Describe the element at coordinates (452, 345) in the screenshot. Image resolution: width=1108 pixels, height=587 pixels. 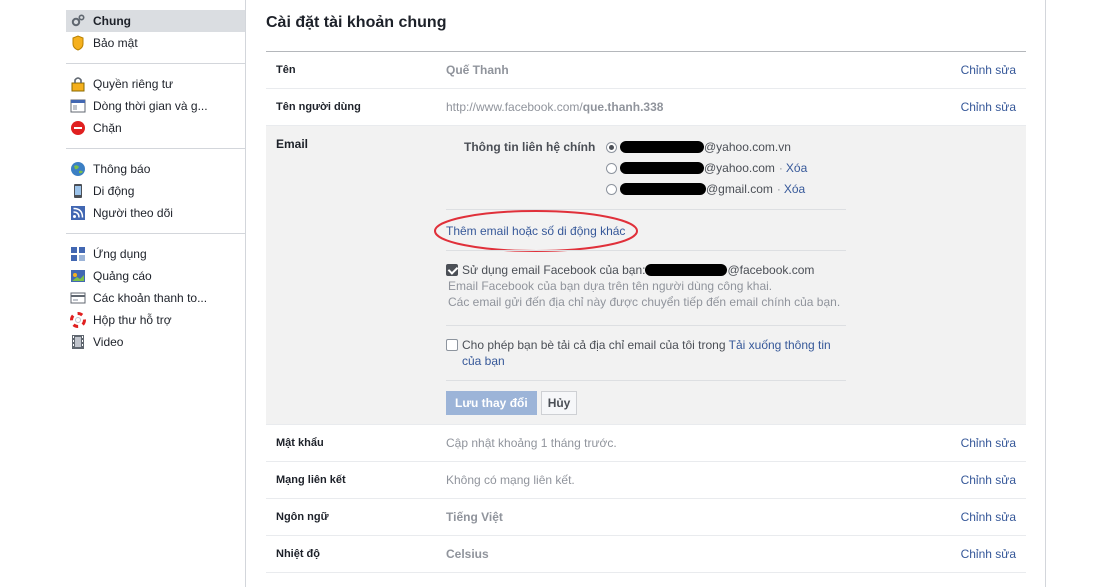
I see `allow-download-email-checkbox` at that location.